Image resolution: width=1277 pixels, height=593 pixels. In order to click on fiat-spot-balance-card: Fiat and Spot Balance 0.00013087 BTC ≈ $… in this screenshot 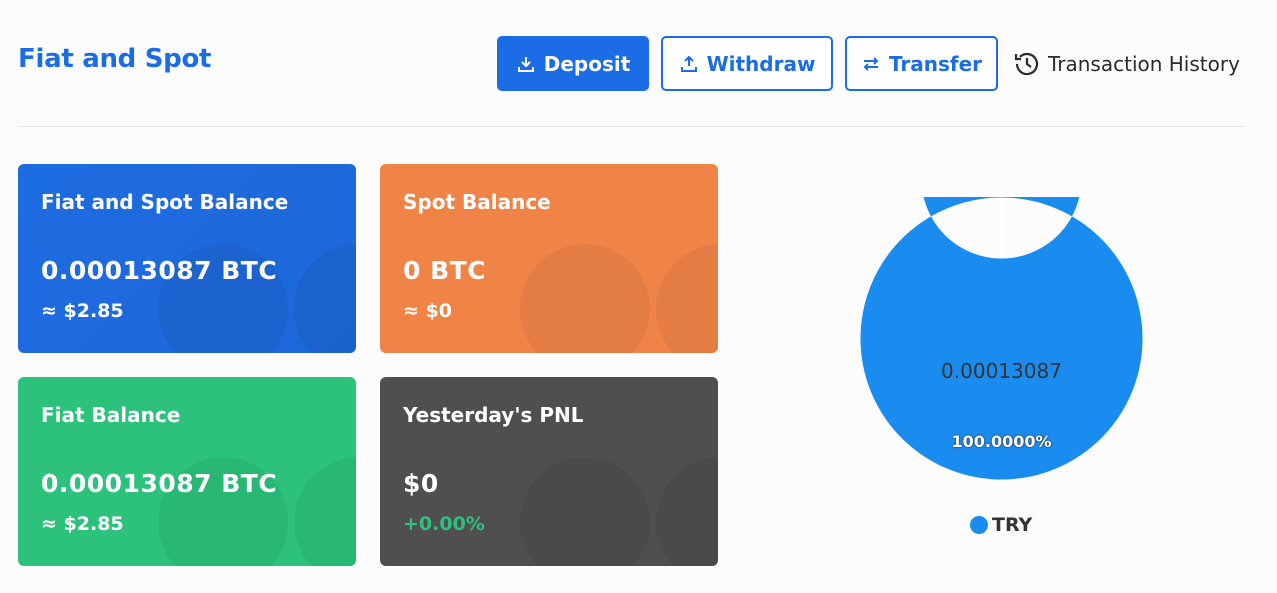, I will do `click(187, 258)`.